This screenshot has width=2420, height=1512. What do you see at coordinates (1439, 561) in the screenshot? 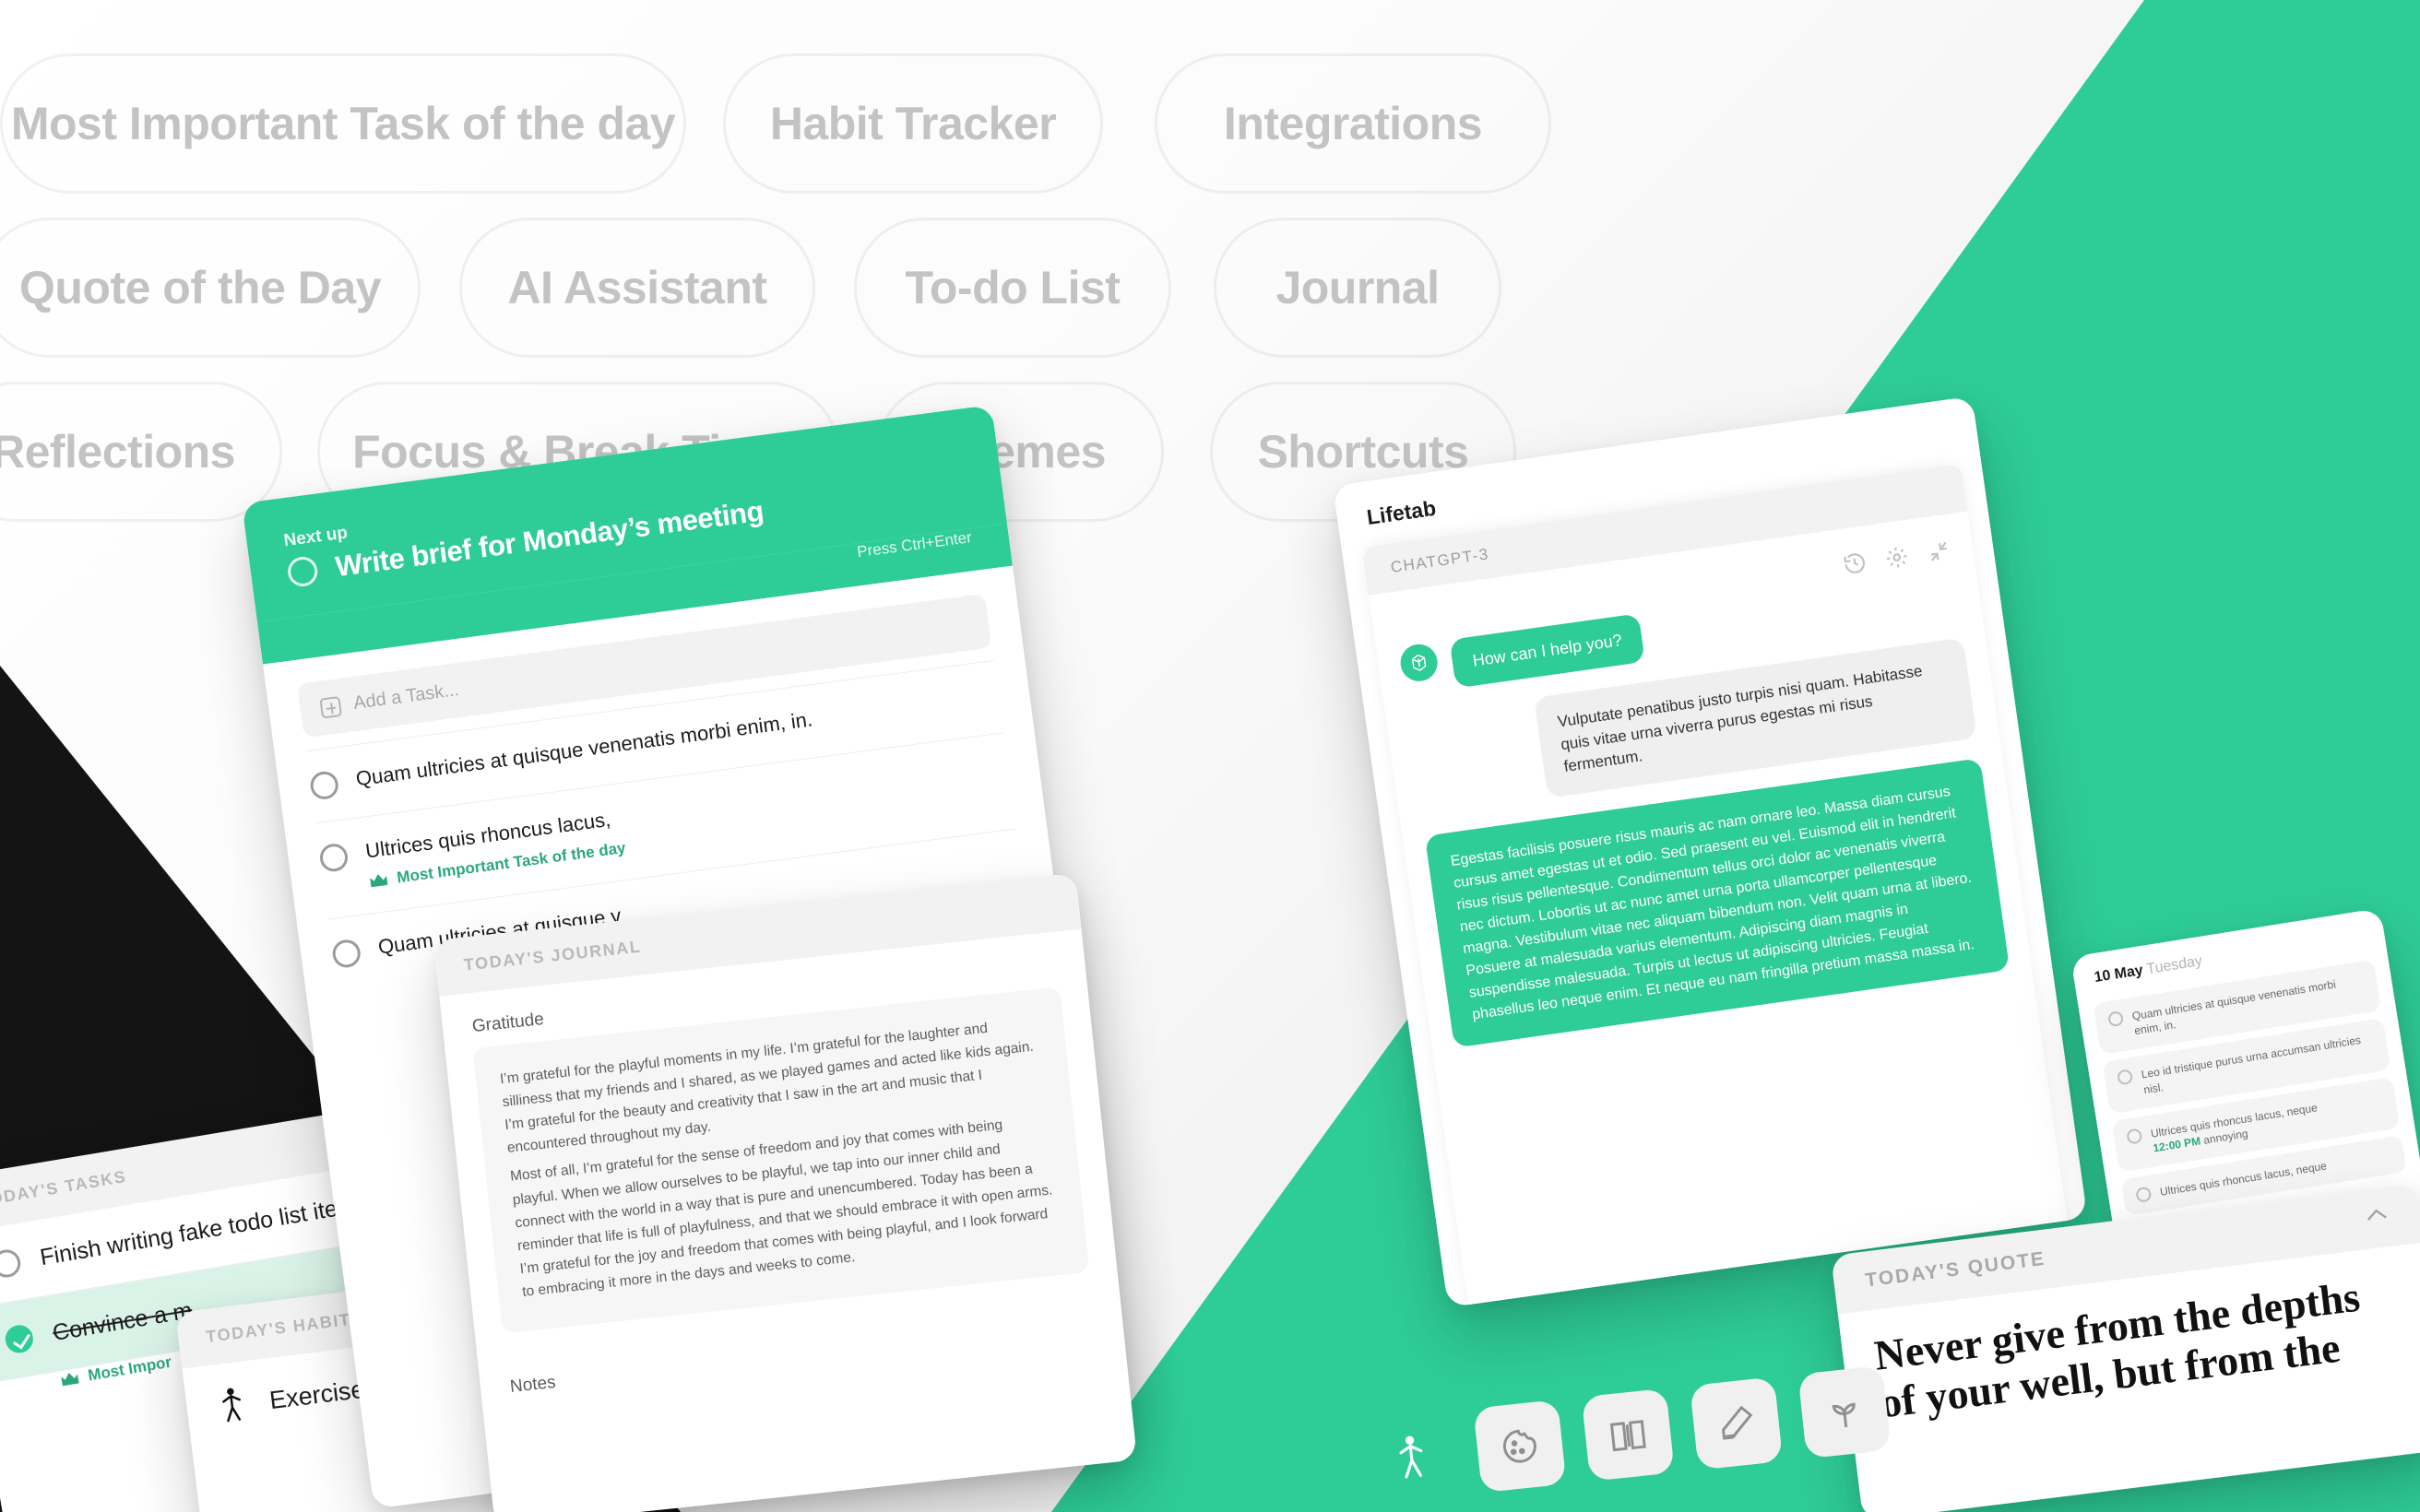
I see `chat-model-label: CHATGPT-3` at bounding box center [1439, 561].